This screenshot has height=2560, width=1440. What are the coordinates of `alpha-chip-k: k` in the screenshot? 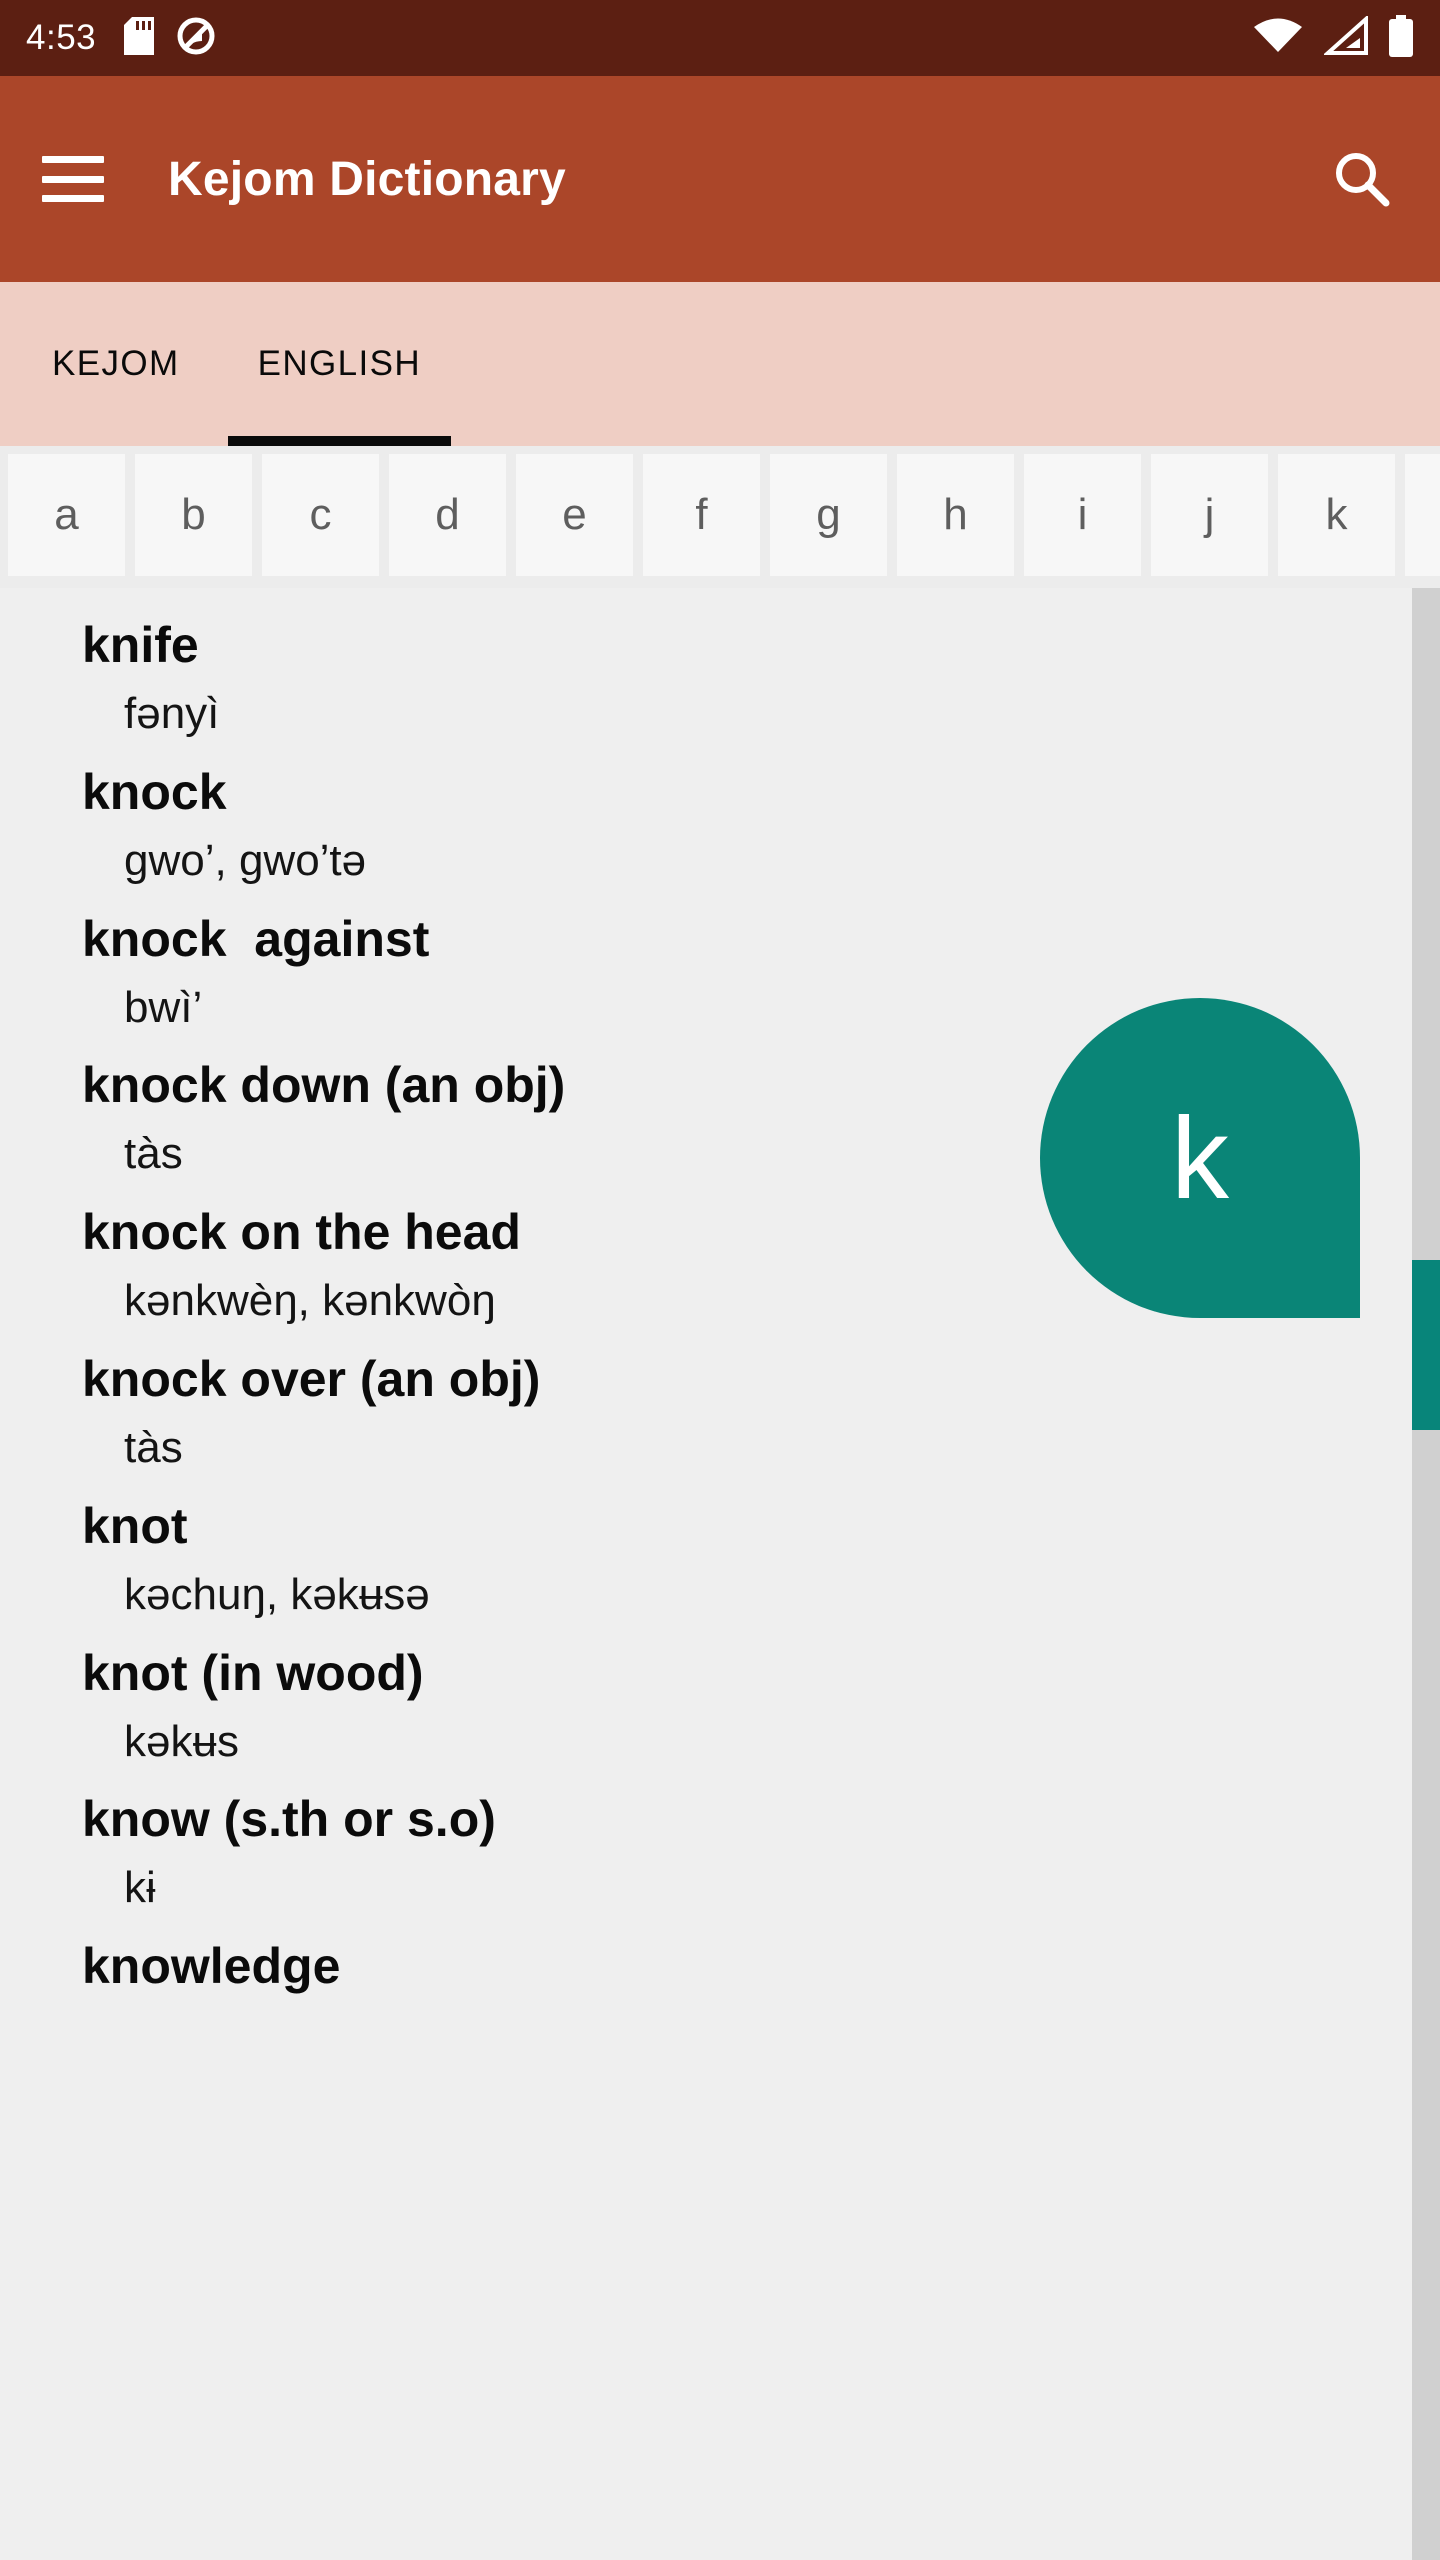 It's located at (1336, 515).